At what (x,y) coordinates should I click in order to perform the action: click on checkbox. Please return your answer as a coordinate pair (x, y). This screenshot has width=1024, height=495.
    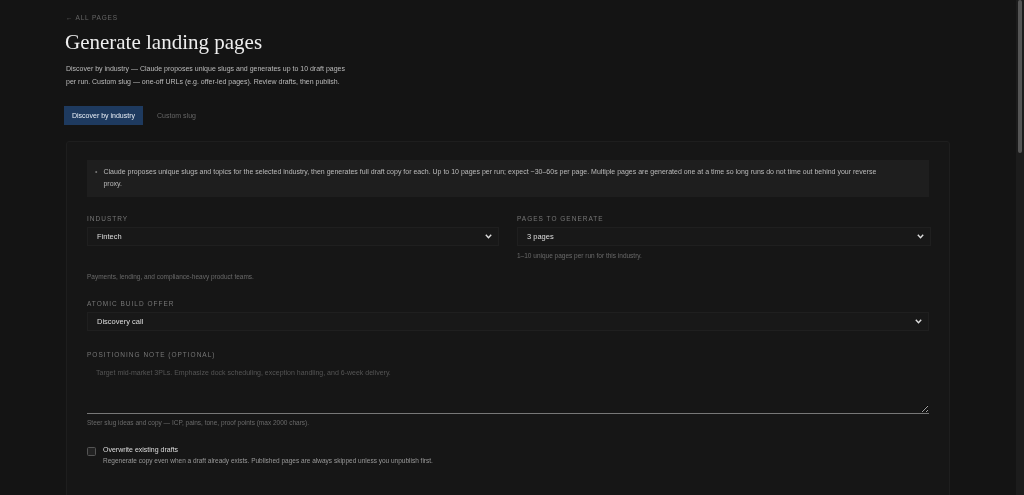
    Looking at the image, I should click on (91, 451).